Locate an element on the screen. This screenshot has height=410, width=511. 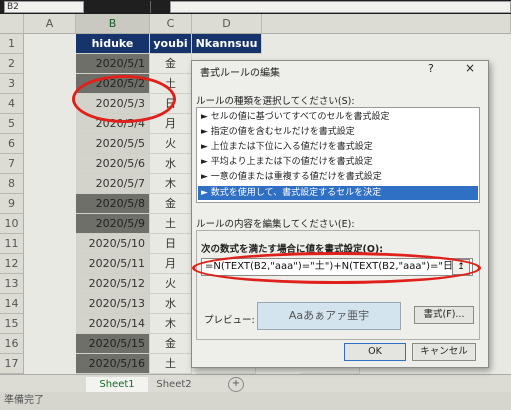
date-cell: 2020/5/11 is located at coordinates (113, 264).